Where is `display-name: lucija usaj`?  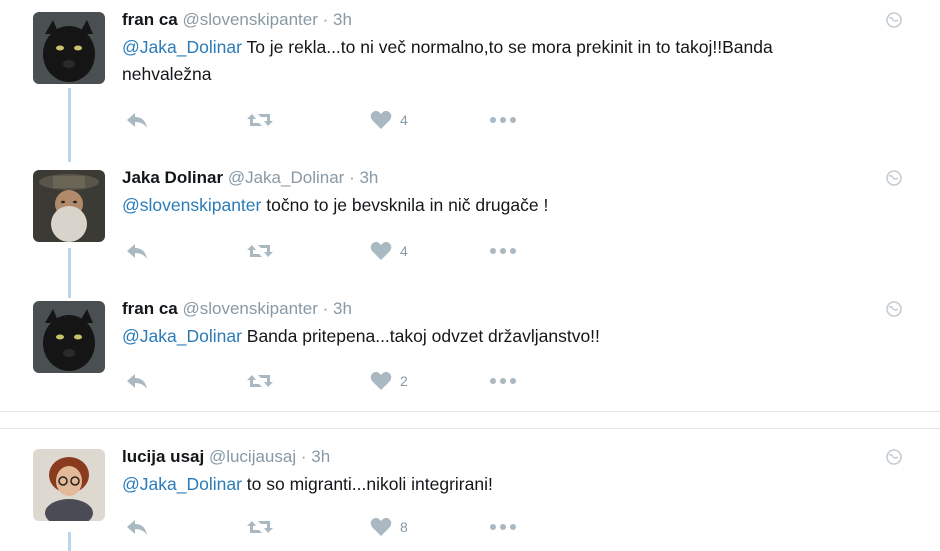
display-name: lucija usaj is located at coordinates (163, 456).